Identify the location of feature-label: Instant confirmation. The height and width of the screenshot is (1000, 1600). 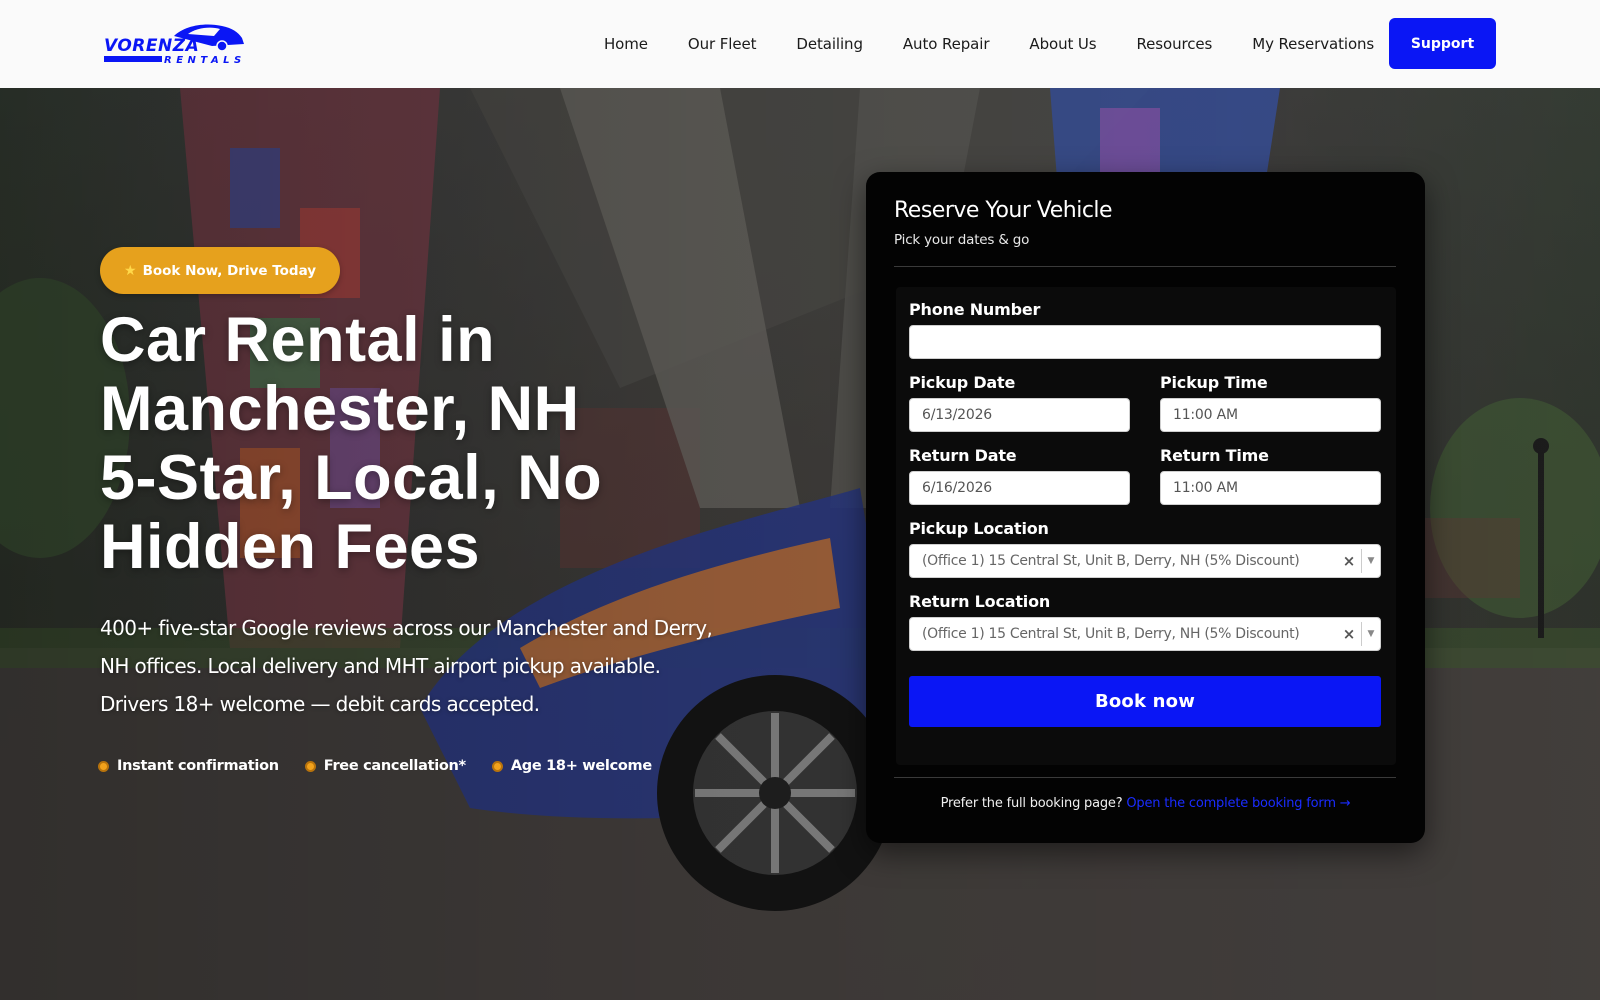
(198, 766).